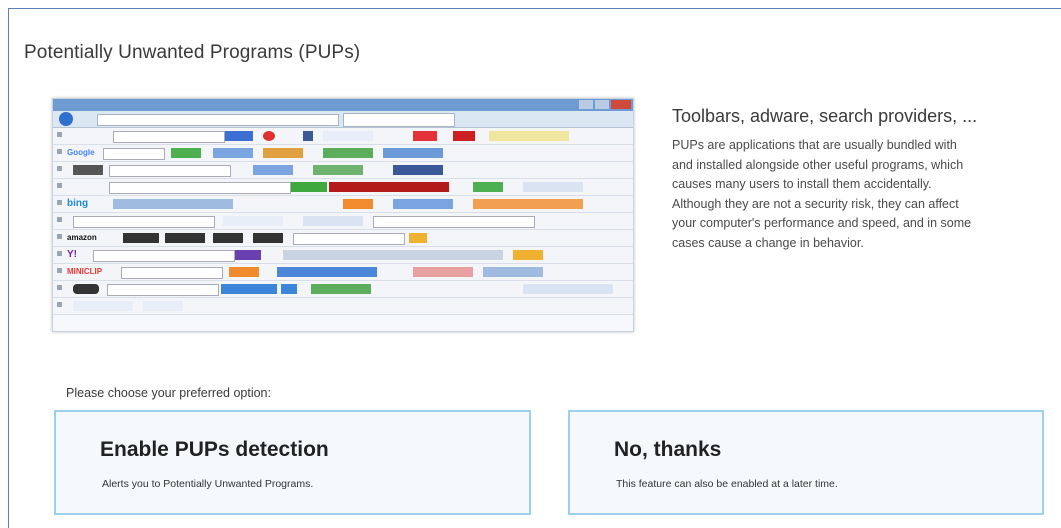 This screenshot has height=528, width=1061. Describe the element at coordinates (214, 449) in the screenshot. I see `enable-pups-title: Enable PUPs detection` at that location.